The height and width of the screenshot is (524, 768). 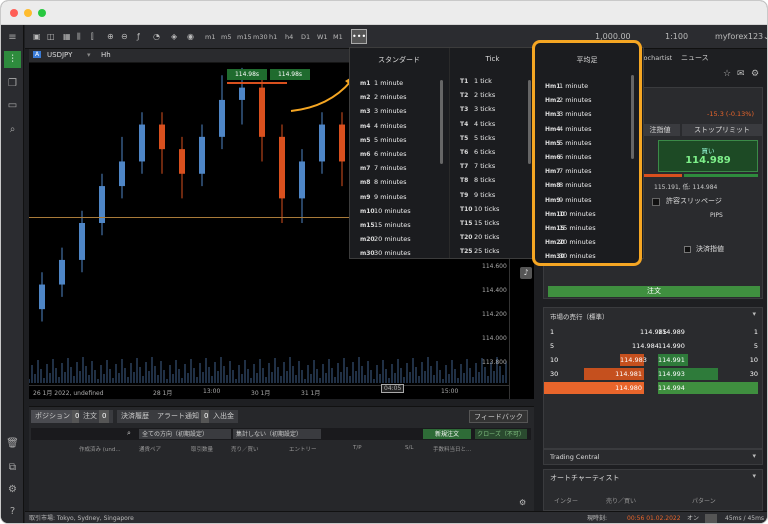 What do you see at coordinates (660, 130) in the screenshot?
I see `tab-limit: 注指値` at bounding box center [660, 130].